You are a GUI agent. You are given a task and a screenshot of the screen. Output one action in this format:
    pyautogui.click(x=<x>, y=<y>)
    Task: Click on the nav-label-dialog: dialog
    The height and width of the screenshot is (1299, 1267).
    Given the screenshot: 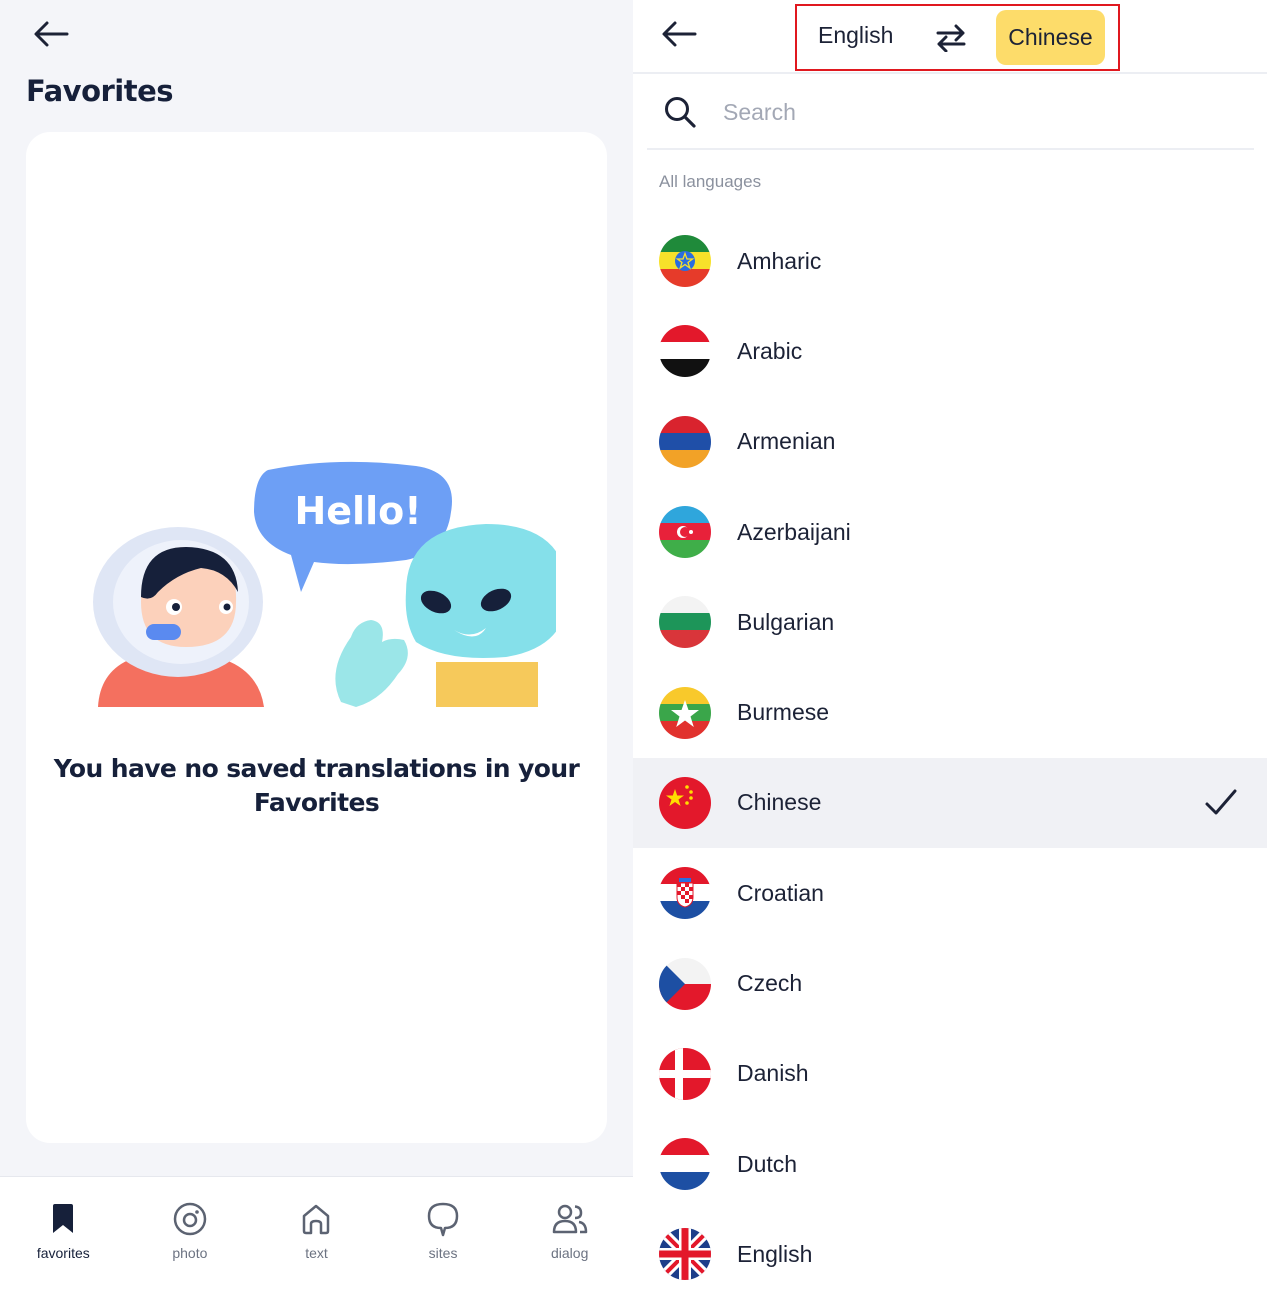 What is the action you would take?
    pyautogui.click(x=569, y=1253)
    